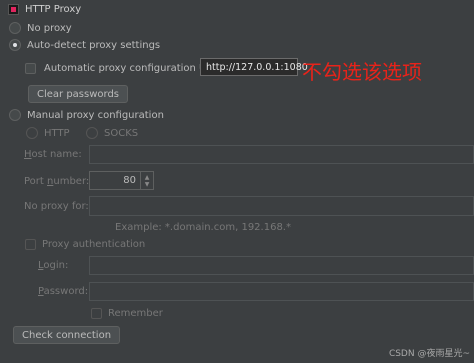 This screenshot has width=474, height=363. Describe the element at coordinates (133, 68) in the screenshot. I see `auto-config-label: Automatic proxy configuration URL:` at that location.